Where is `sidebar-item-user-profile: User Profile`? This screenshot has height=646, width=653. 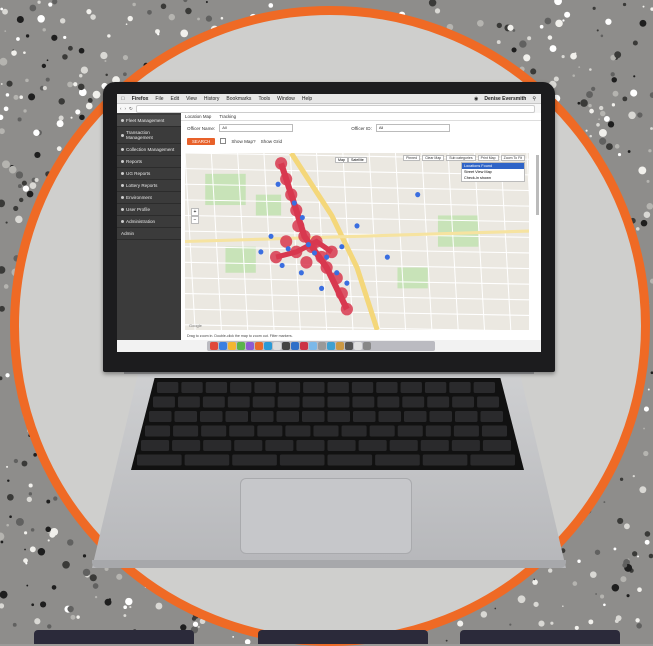 sidebar-item-user-profile: User Profile is located at coordinates (149, 210).